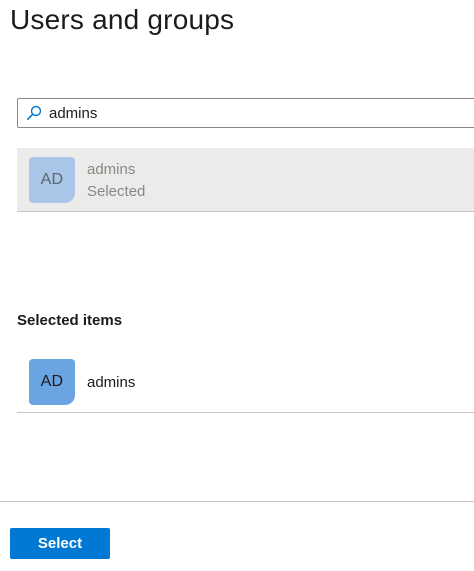  What do you see at coordinates (239, 113) in the screenshot?
I see `search-input` at bounding box center [239, 113].